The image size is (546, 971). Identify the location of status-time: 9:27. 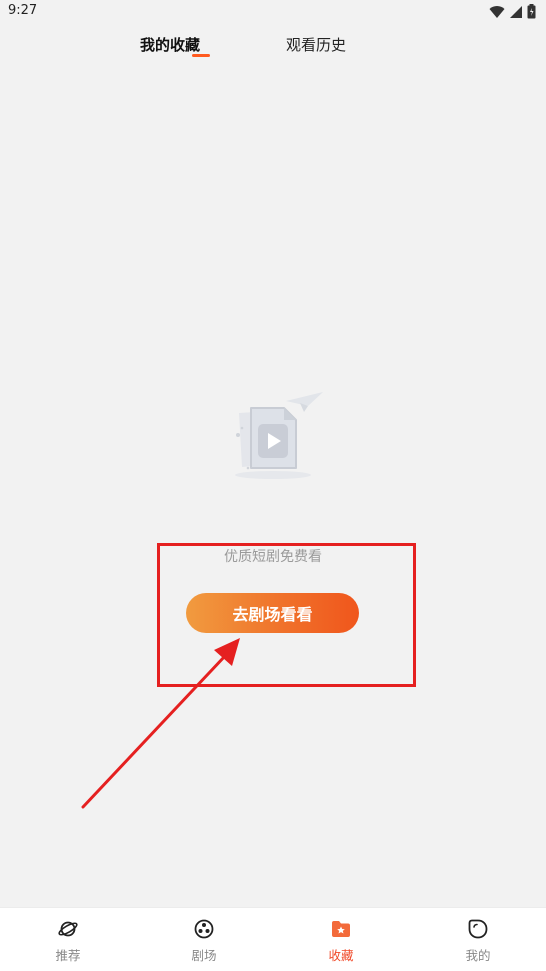
(23, 10).